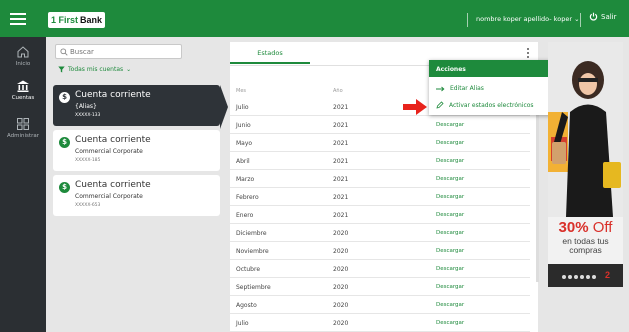  I want to click on search-box, so click(118, 51).